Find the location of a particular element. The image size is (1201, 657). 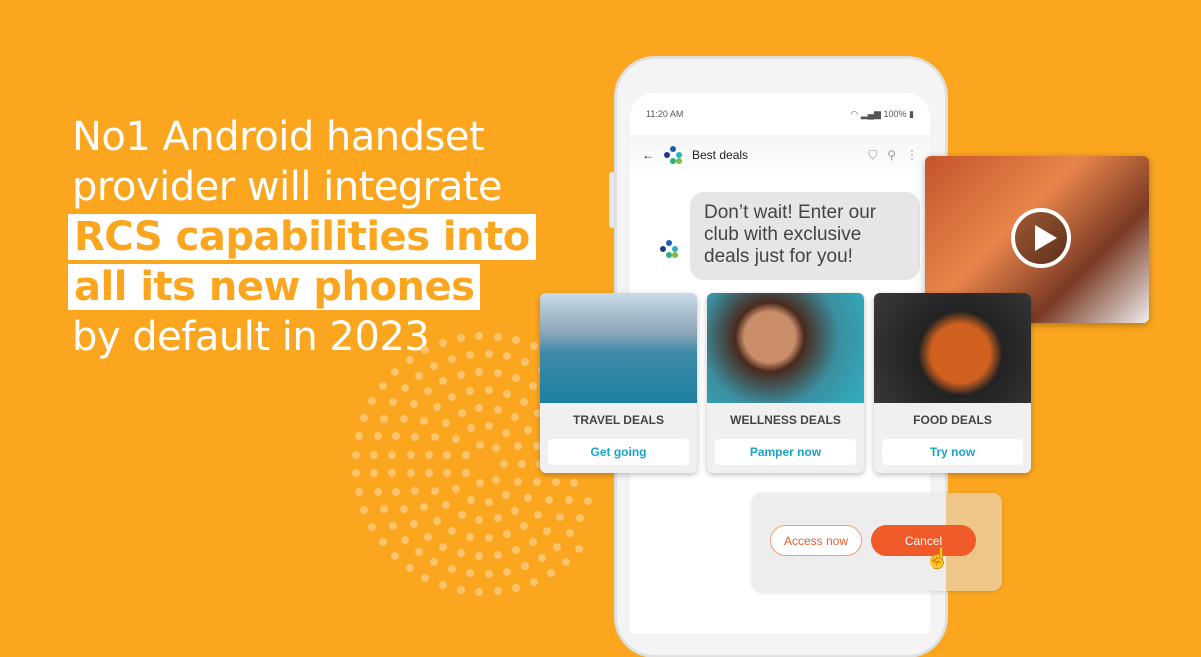

more-vert-icon: ⋮ is located at coordinates (912, 155).